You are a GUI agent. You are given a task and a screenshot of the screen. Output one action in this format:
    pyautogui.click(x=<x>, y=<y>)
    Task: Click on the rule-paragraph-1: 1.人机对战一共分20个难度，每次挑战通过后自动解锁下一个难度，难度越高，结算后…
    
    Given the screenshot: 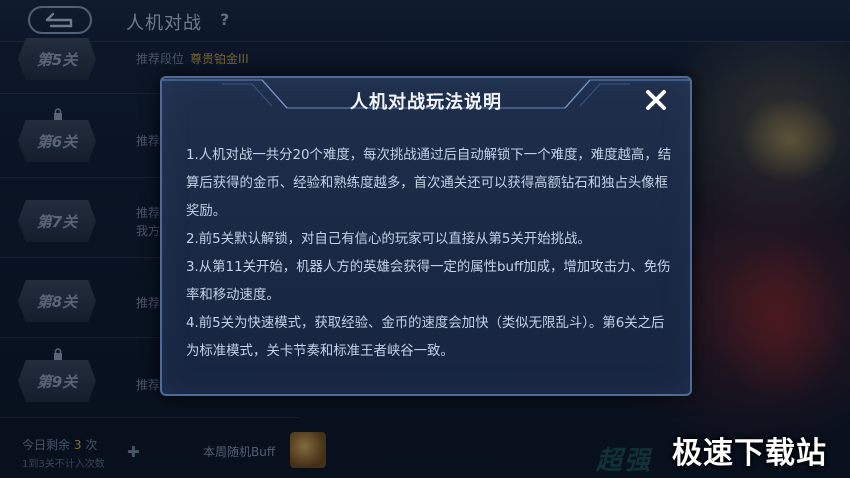 What is the action you would take?
    pyautogui.click(x=429, y=183)
    